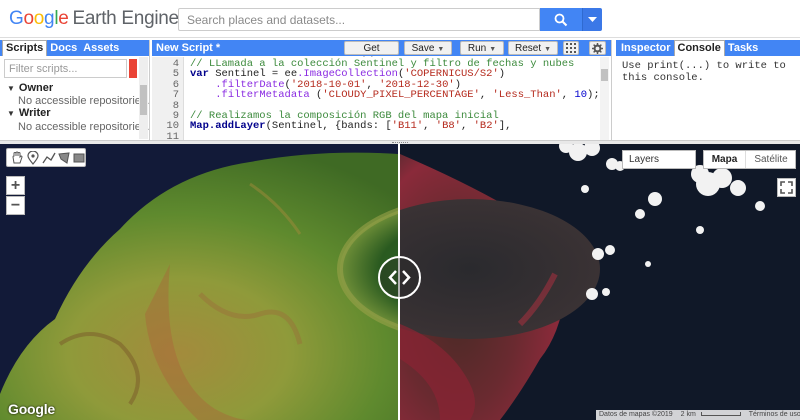 The width and height of the screenshot is (800, 420). I want to click on scale-bar, so click(720, 414).